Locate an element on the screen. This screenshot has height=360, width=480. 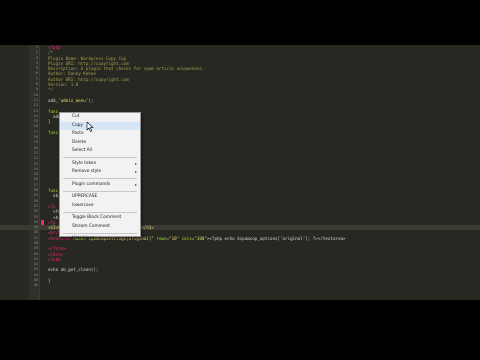
menu-item-toggle-block-comment: Toggle Block Comment is located at coordinates (100, 218).